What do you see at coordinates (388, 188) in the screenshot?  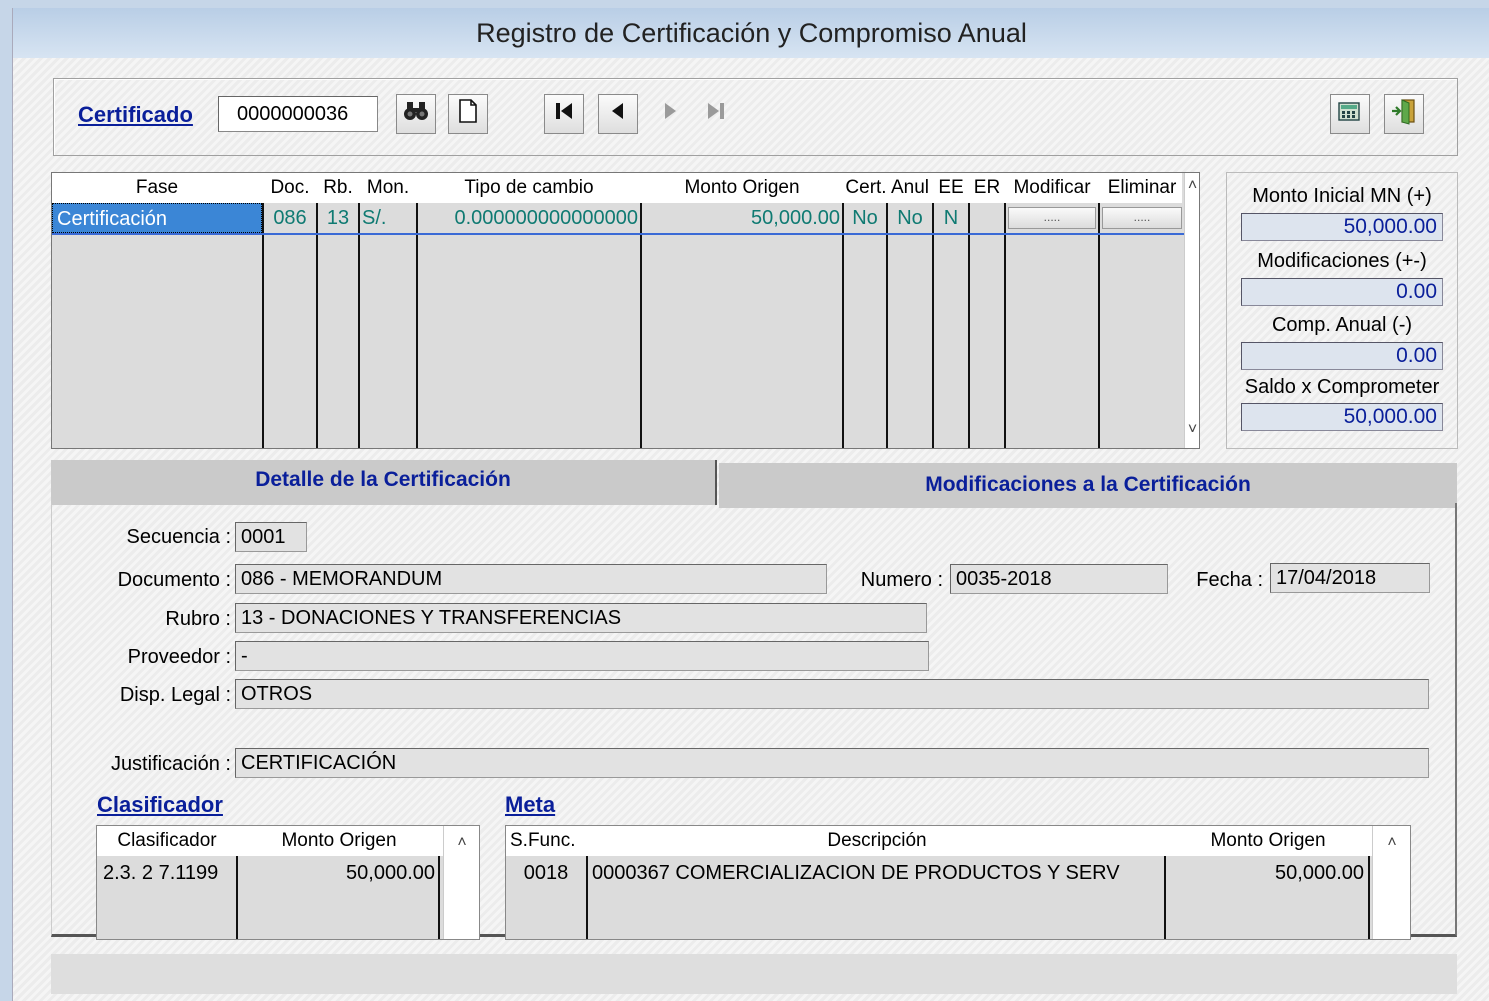 I see `col-mon: Mon.` at bounding box center [388, 188].